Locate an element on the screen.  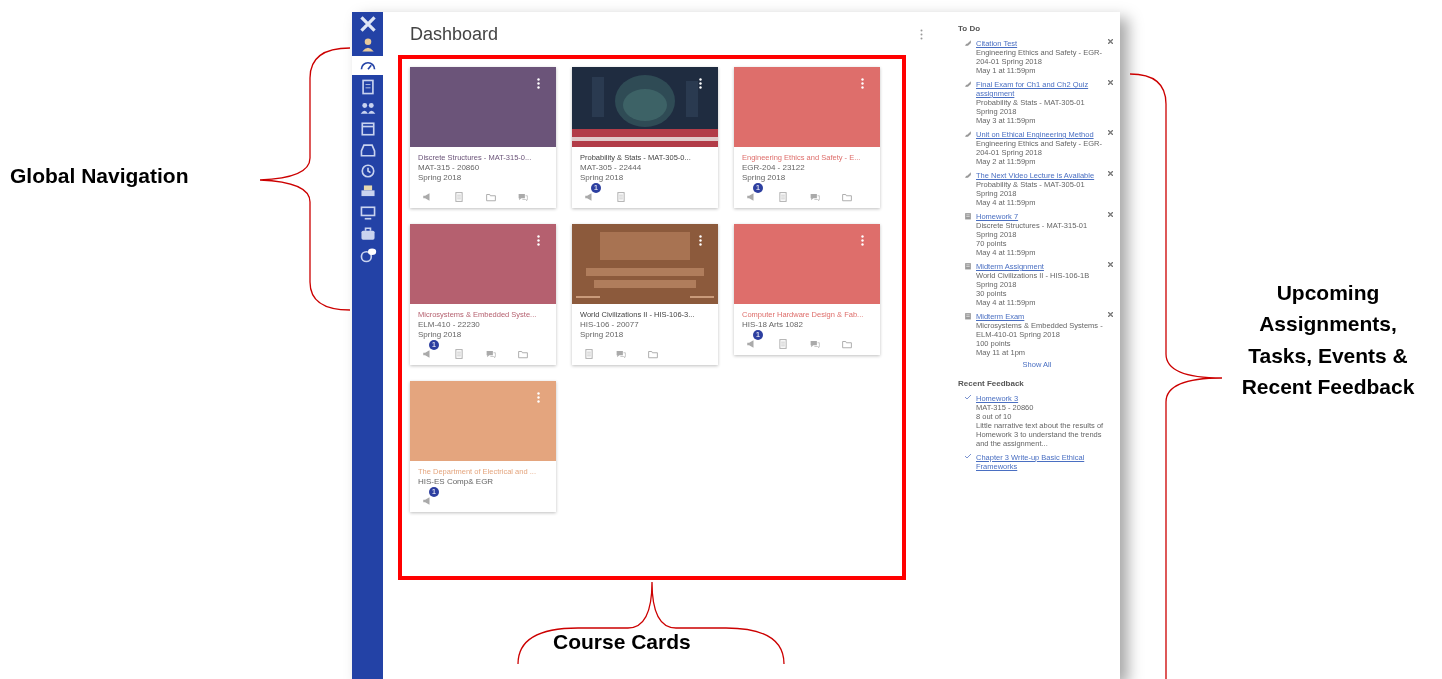
section-heading: To Do is located at coordinates (970, 28).